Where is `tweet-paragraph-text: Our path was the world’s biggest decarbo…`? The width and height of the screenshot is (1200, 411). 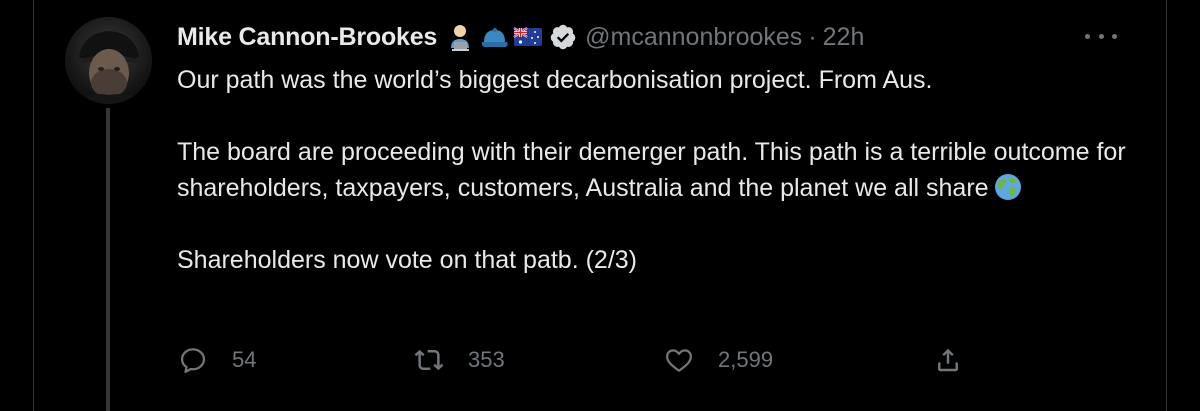 tweet-paragraph-text: Our path was the world’s biggest decarbo… is located at coordinates (555, 80).